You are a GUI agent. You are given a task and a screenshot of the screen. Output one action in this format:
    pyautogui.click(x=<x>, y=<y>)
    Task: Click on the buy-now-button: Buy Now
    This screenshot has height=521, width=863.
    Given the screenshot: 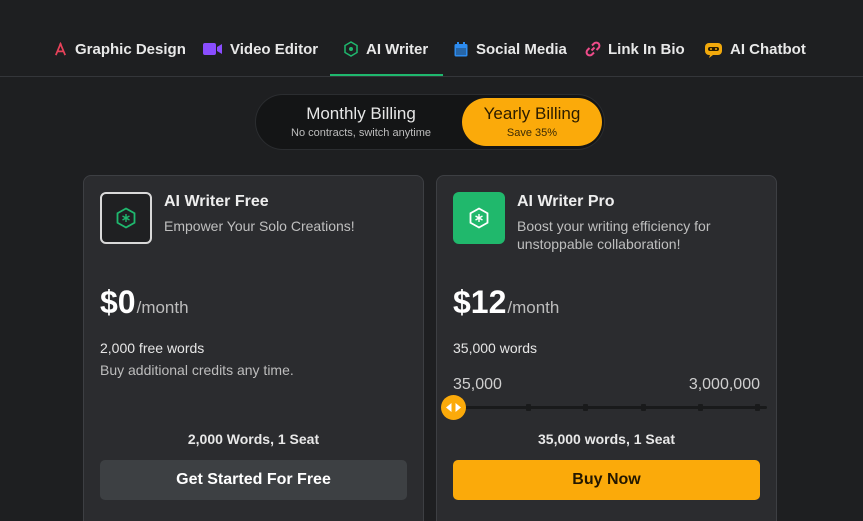 What is the action you would take?
    pyautogui.click(x=606, y=480)
    